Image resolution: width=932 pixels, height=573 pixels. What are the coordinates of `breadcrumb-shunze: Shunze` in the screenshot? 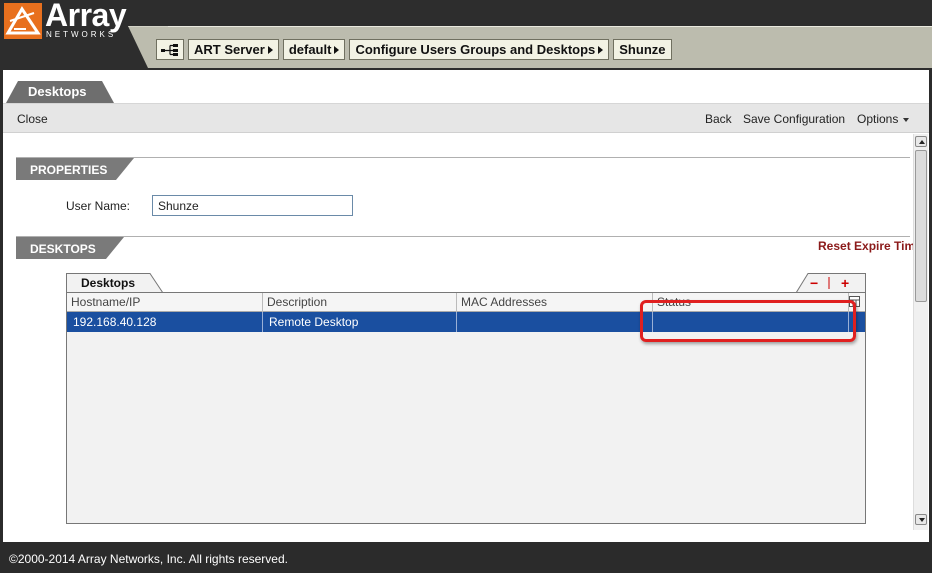 It's located at (642, 49).